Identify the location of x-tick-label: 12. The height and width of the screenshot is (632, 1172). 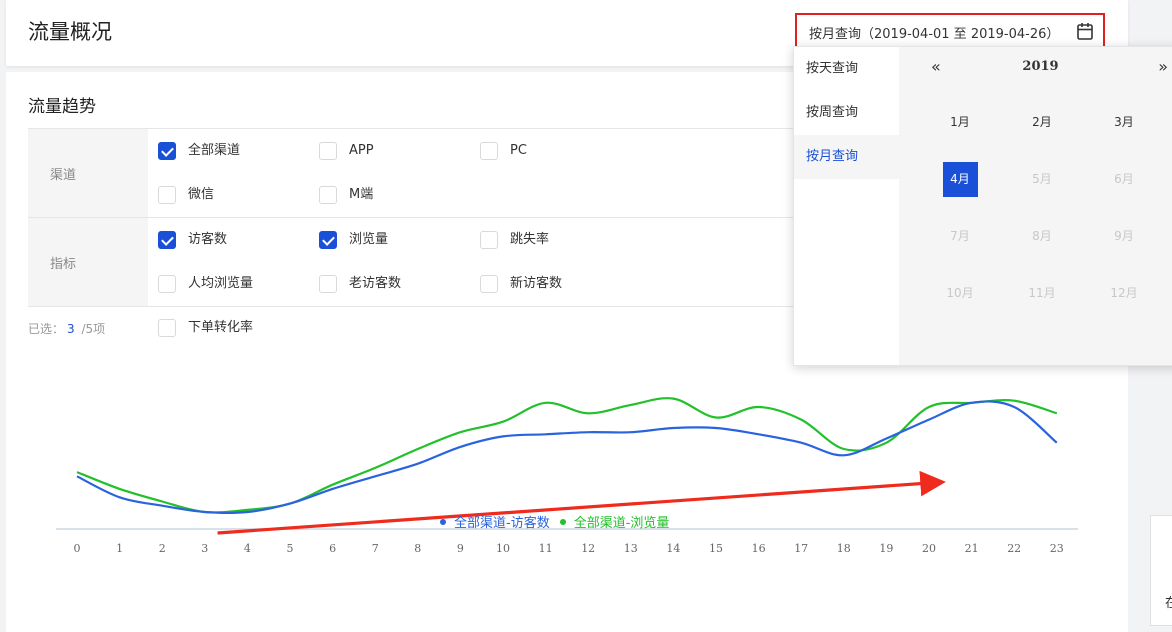
(588, 548).